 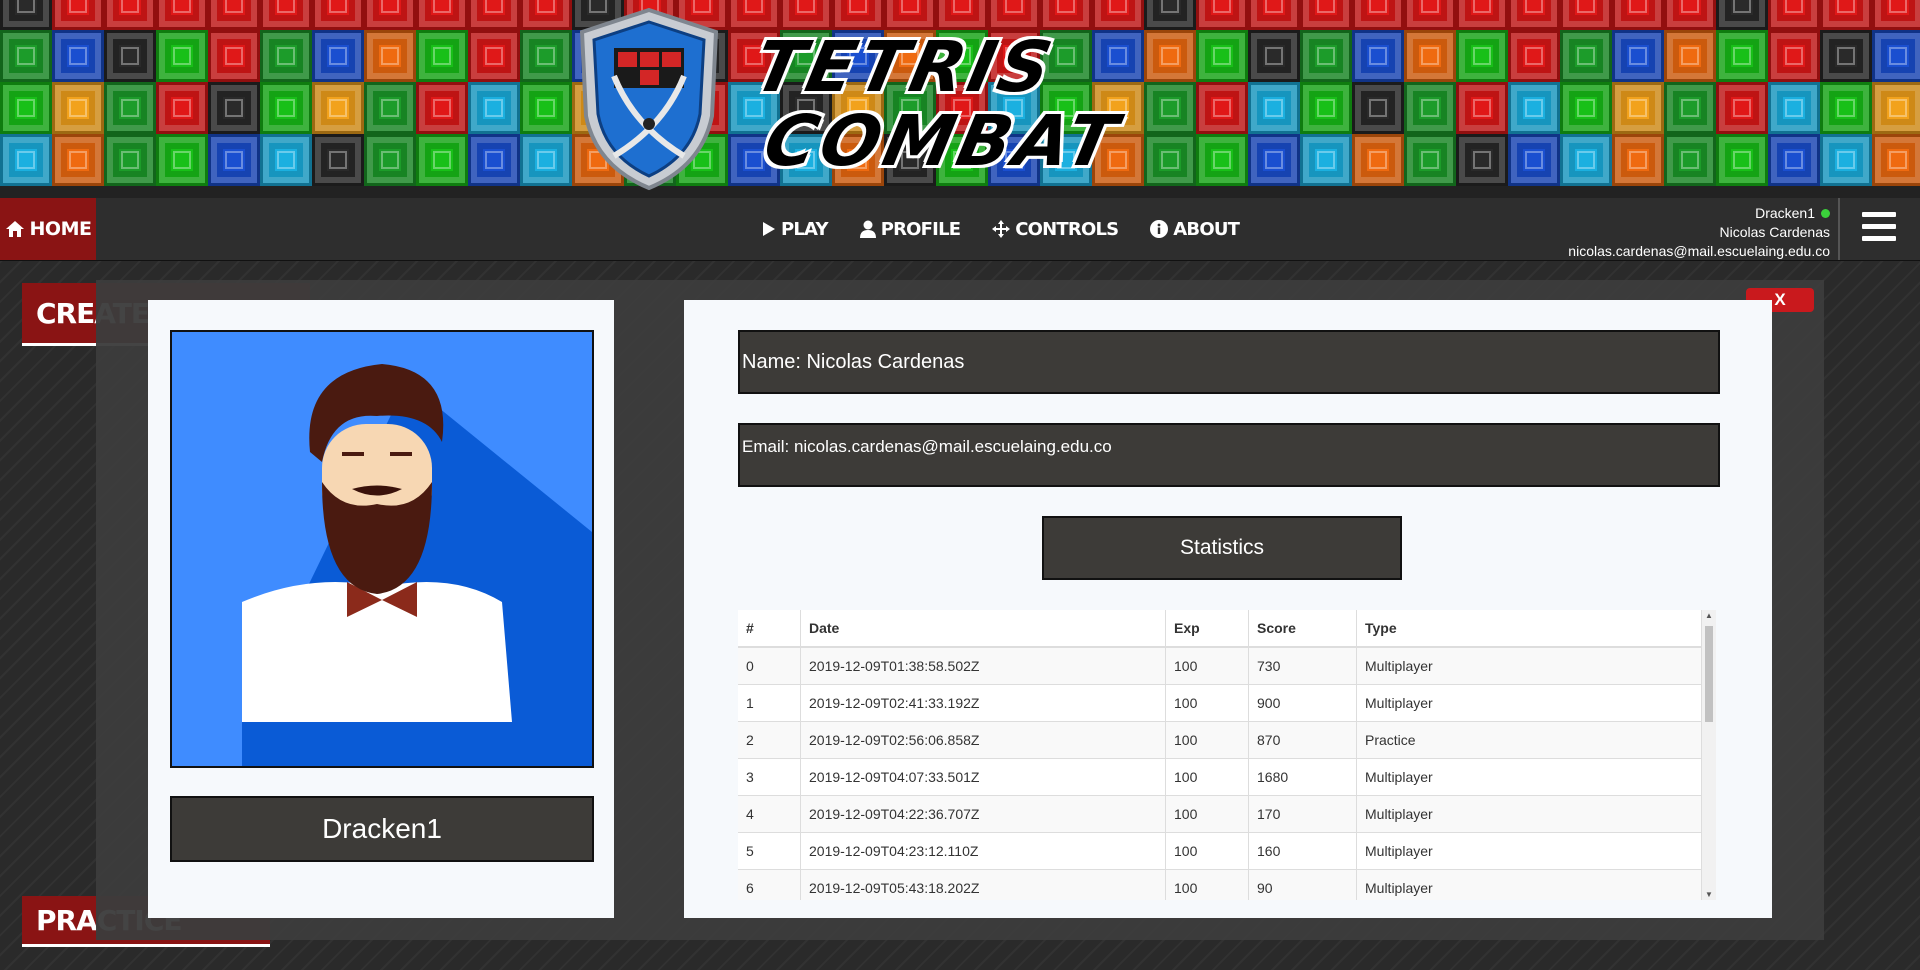 I want to click on home-button: HOME, so click(x=48, y=229).